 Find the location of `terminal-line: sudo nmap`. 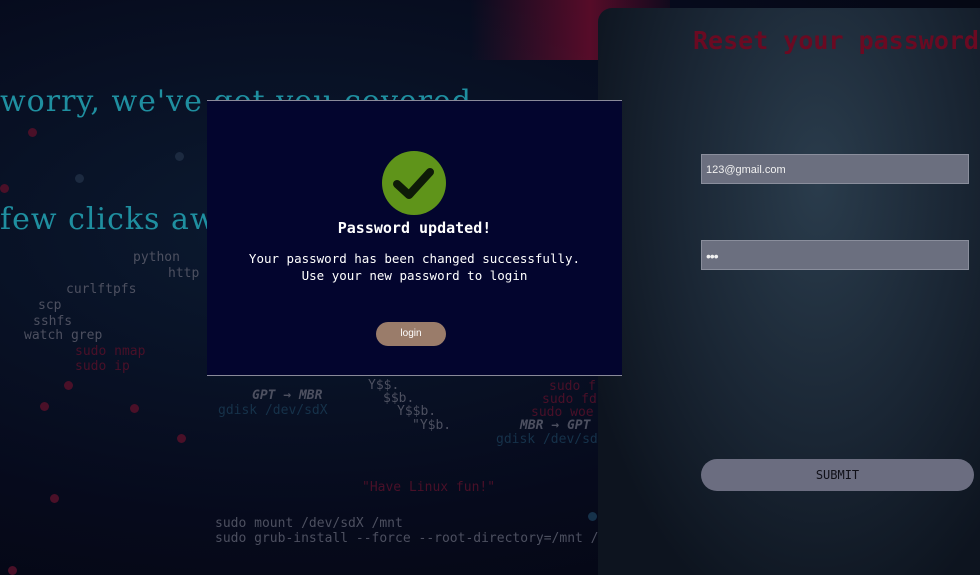

terminal-line: sudo nmap is located at coordinates (110, 351).